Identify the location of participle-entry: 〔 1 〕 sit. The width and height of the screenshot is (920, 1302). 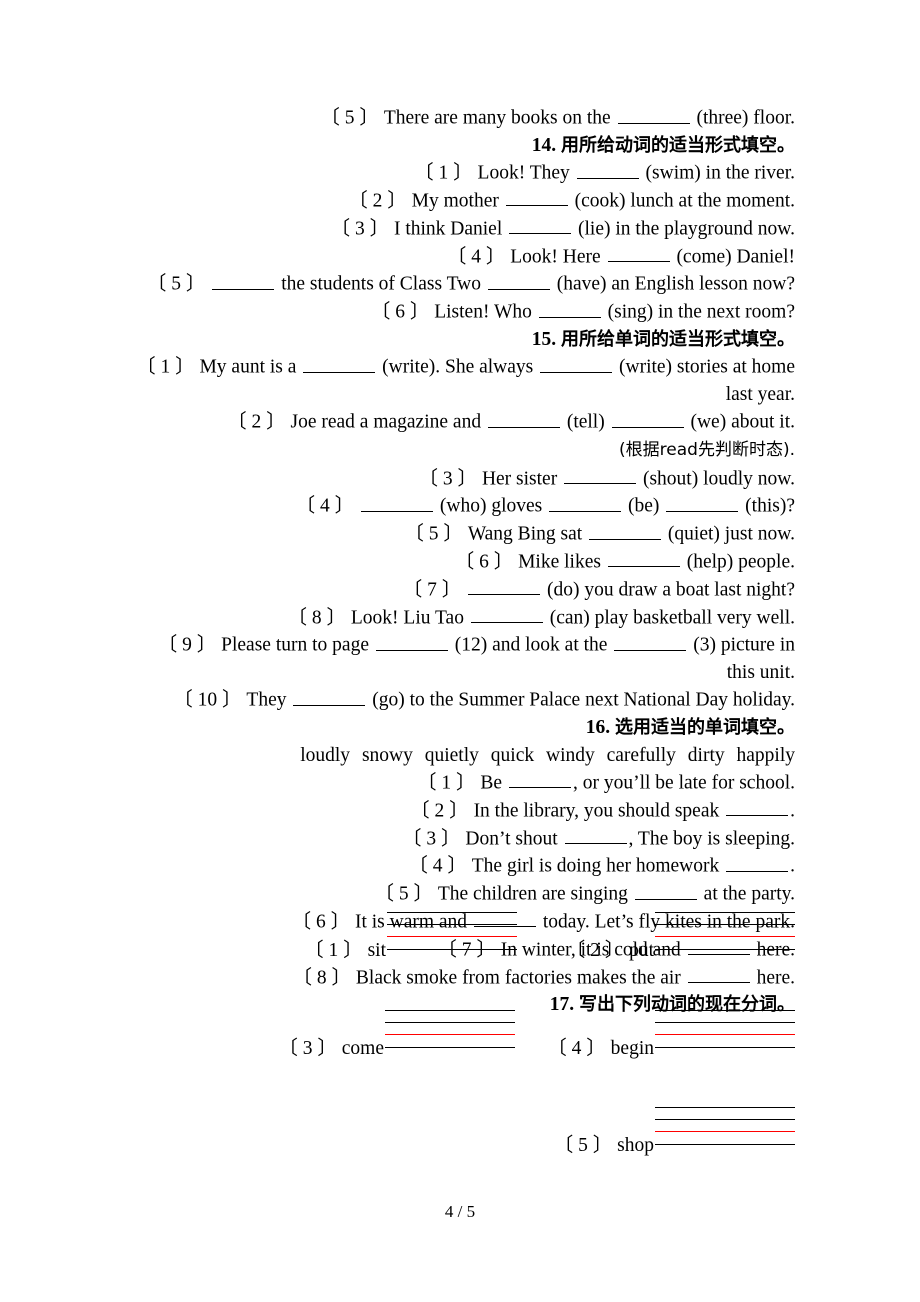
(410, 935).